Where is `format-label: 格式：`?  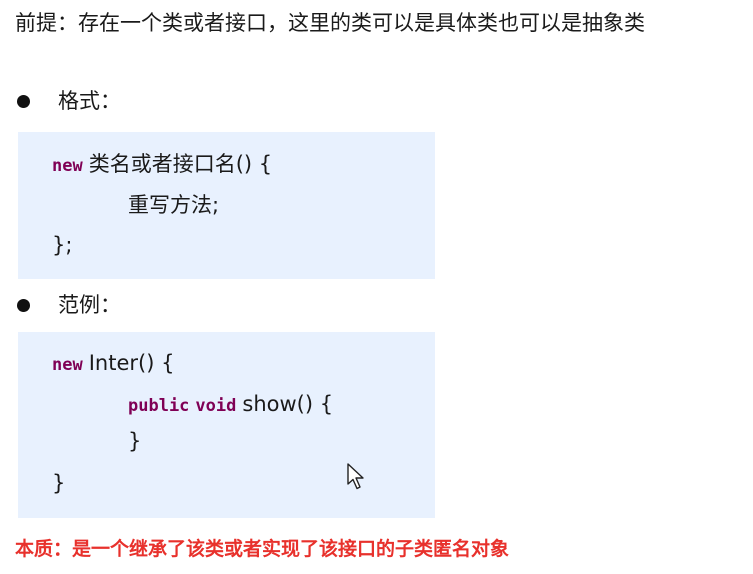 format-label: 格式： is located at coordinates (89, 101).